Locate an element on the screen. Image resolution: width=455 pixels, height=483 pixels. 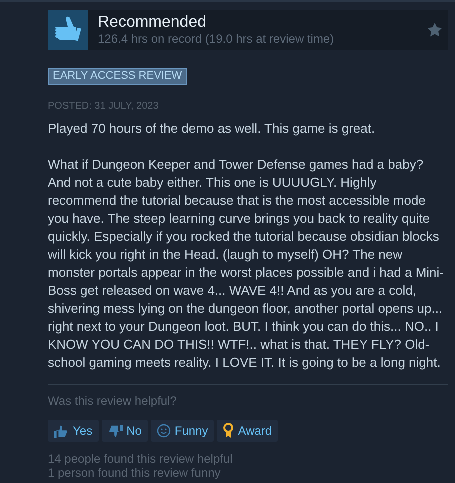
star-icon is located at coordinates (435, 30).